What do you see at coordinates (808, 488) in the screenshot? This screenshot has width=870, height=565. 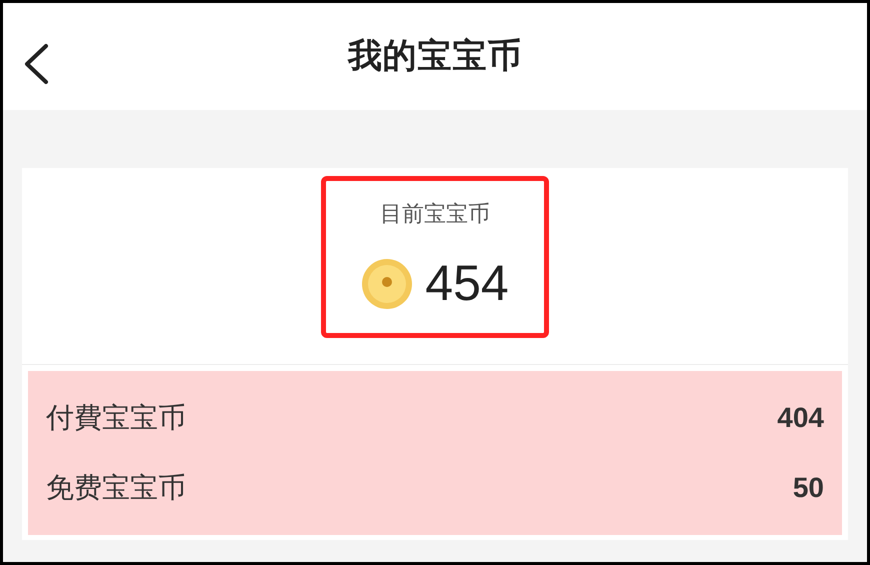 I see `row-value: 50` at bounding box center [808, 488].